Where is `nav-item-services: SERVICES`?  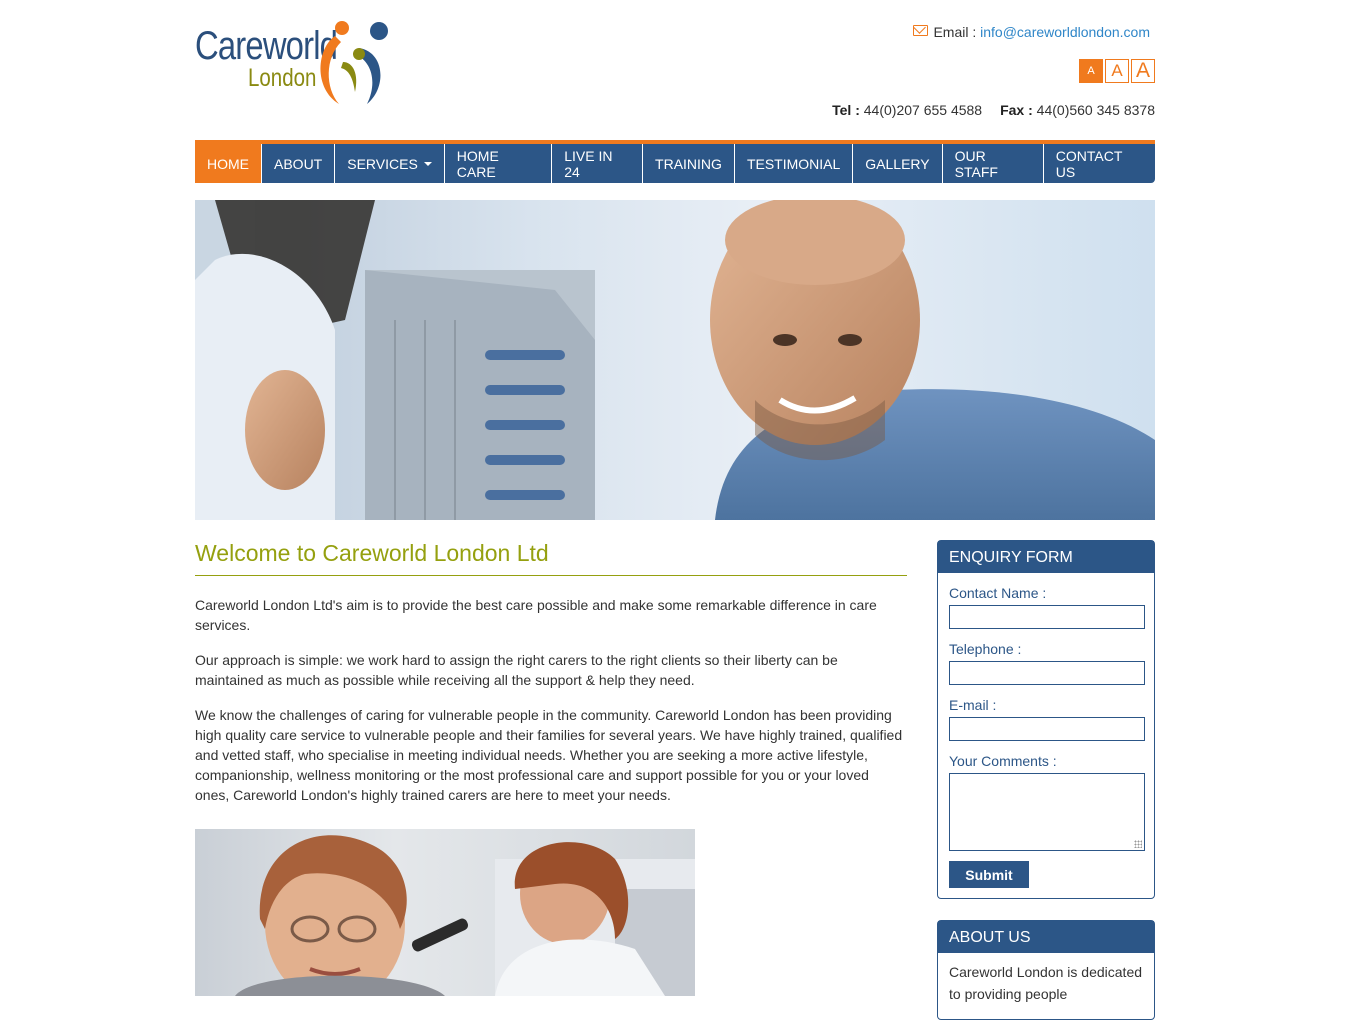
nav-item-services: SERVICES is located at coordinates (390, 163).